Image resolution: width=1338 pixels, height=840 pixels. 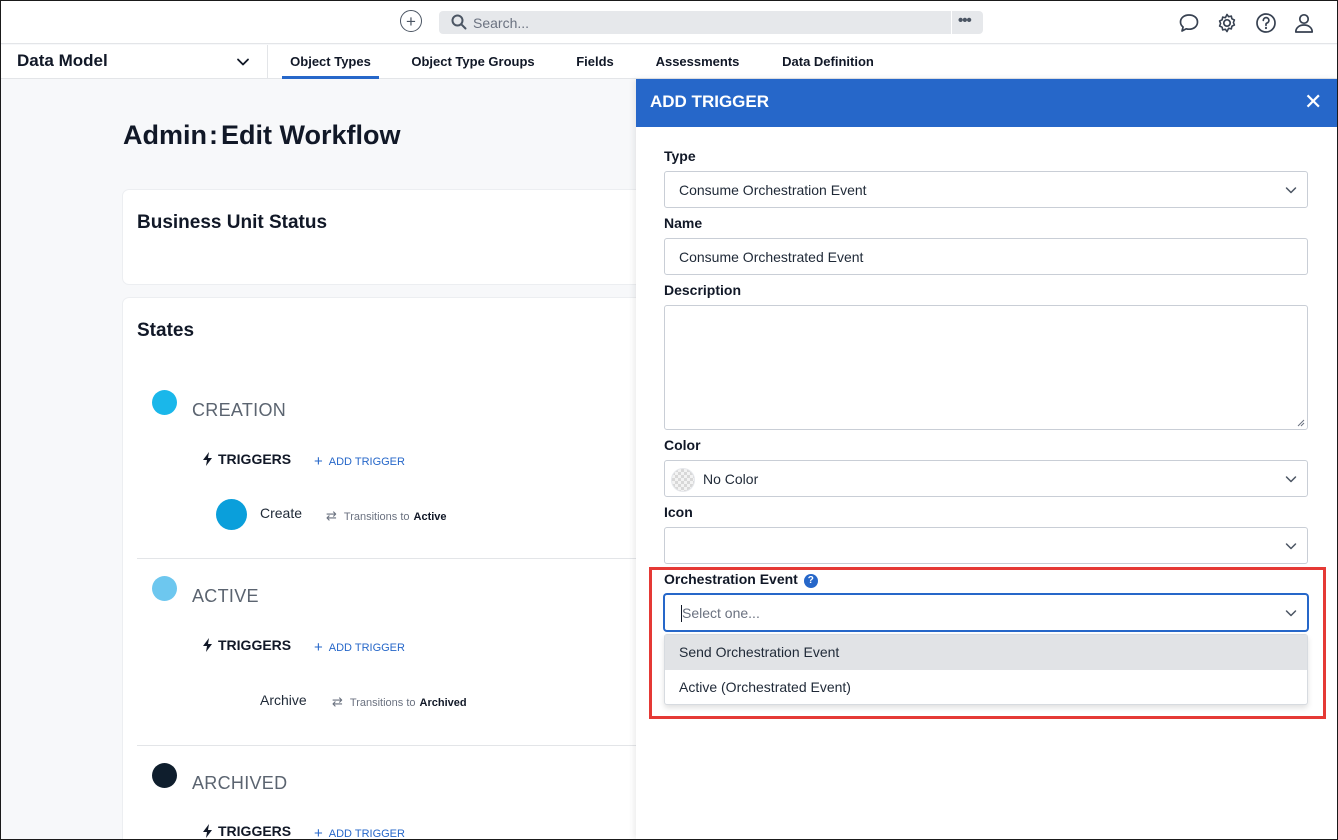 What do you see at coordinates (697, 62) in the screenshot?
I see `tab-assessments: Assessments` at bounding box center [697, 62].